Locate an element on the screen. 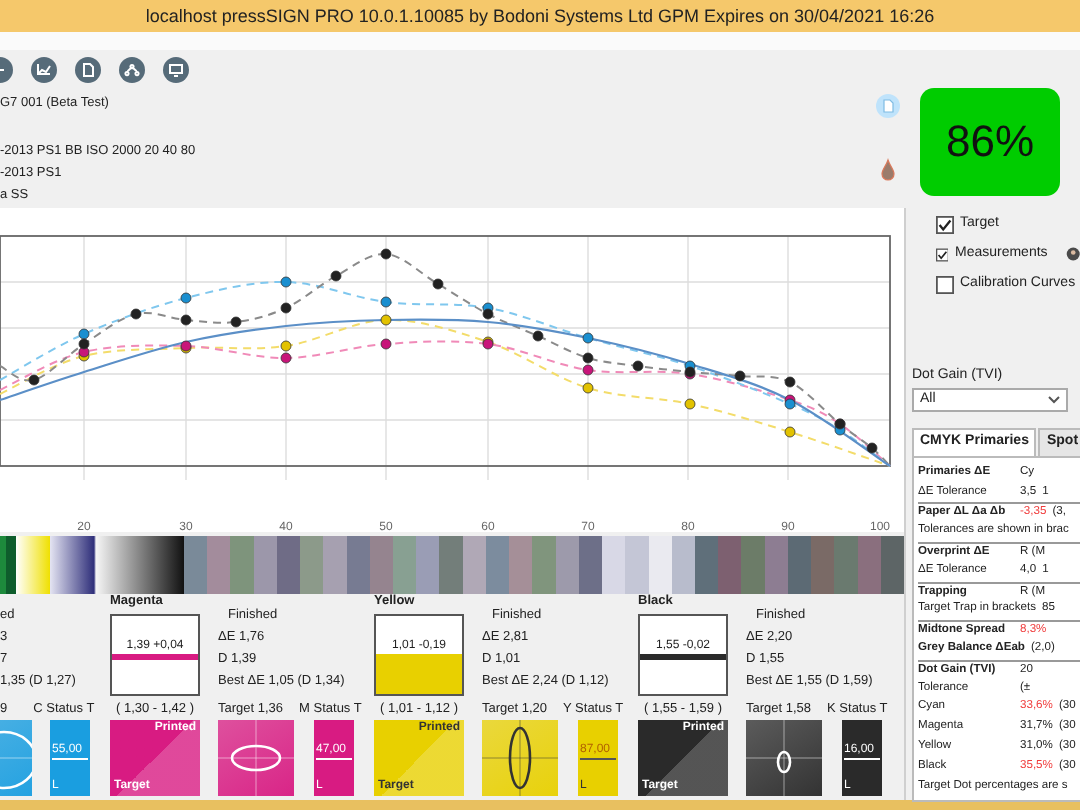 This screenshot has height=810, width=1080. round-icon is located at coordinates (1072, 254).